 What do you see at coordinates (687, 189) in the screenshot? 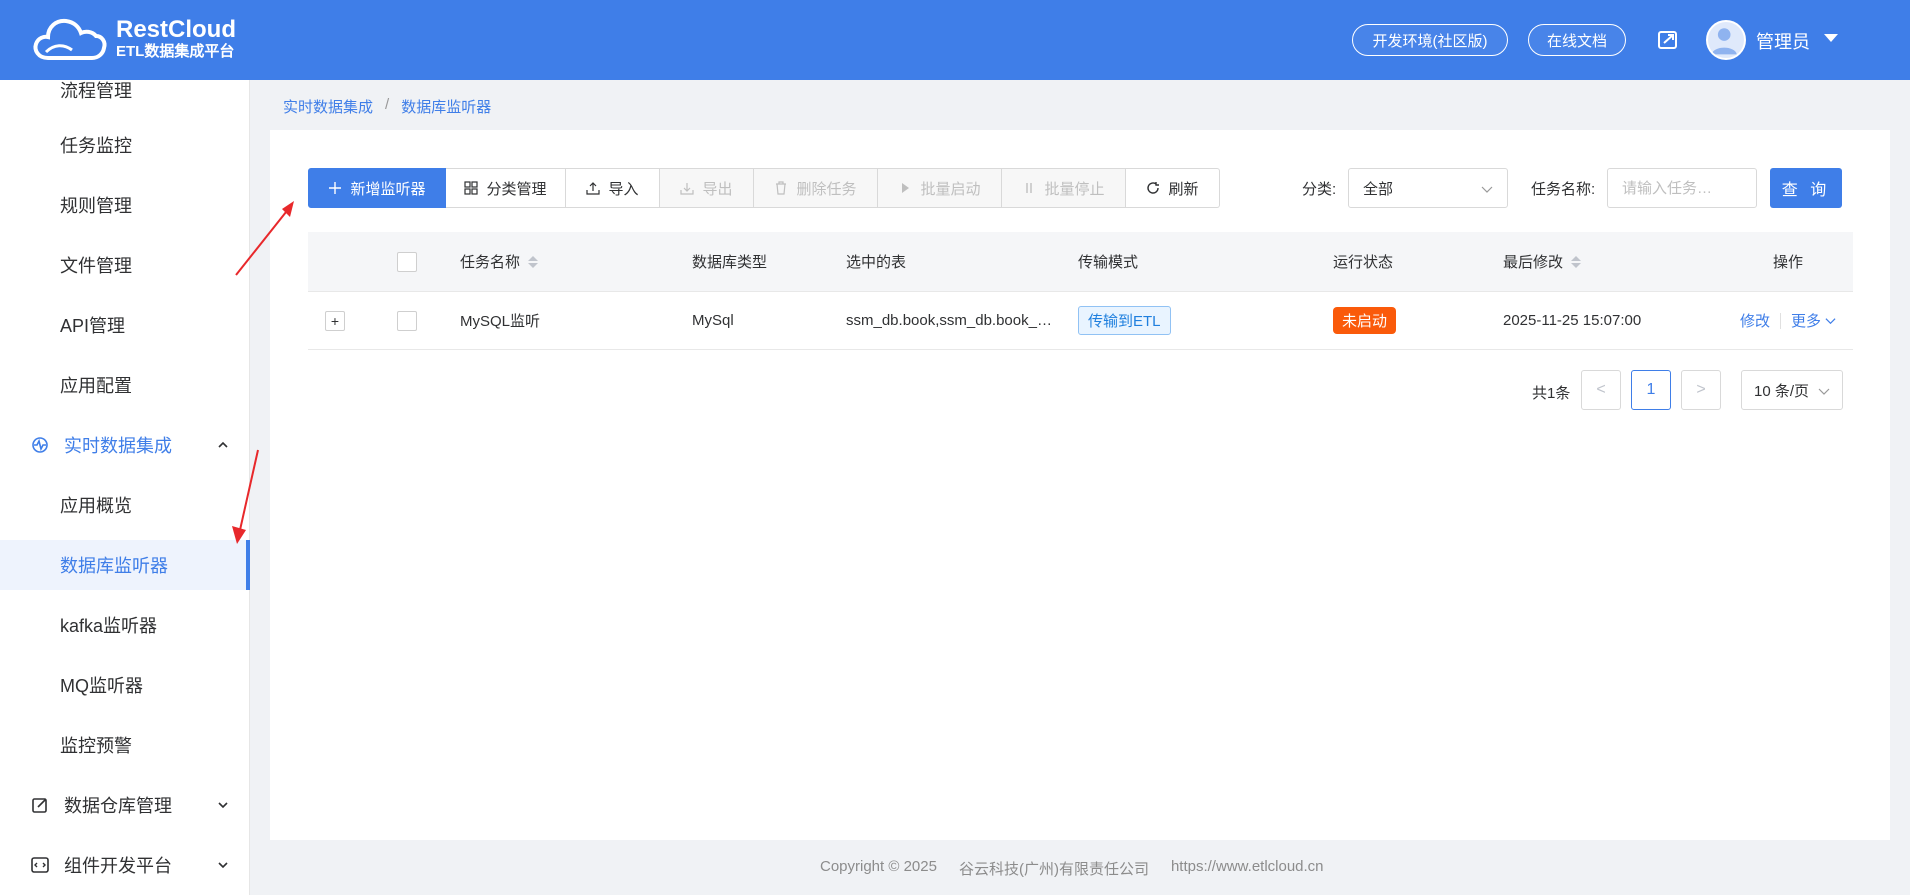
I see `download-icon` at bounding box center [687, 189].